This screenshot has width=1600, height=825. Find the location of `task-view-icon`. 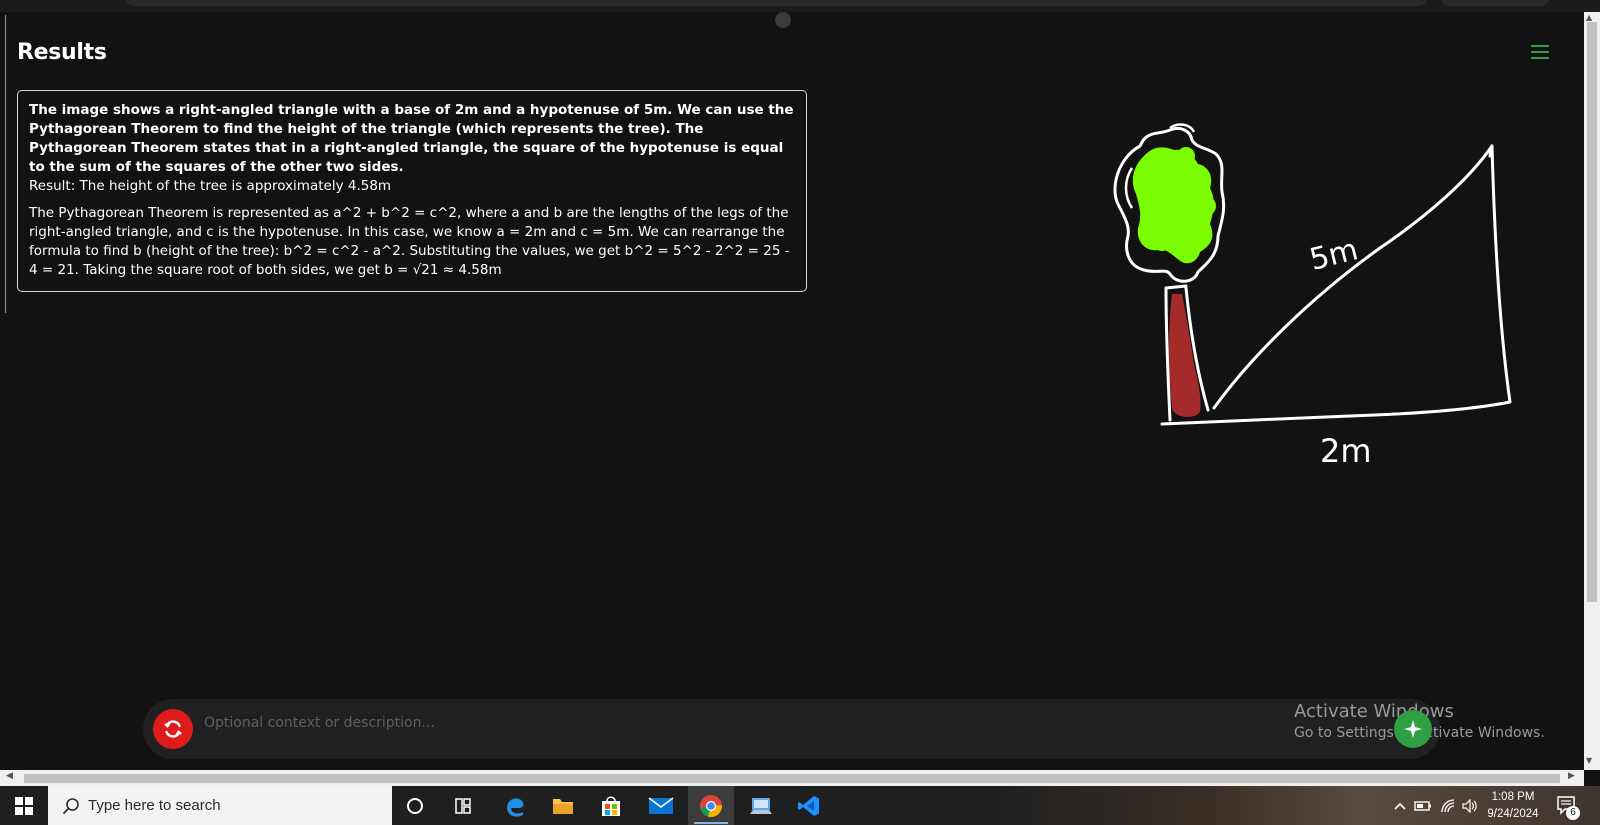

task-view-icon is located at coordinates (463, 805).